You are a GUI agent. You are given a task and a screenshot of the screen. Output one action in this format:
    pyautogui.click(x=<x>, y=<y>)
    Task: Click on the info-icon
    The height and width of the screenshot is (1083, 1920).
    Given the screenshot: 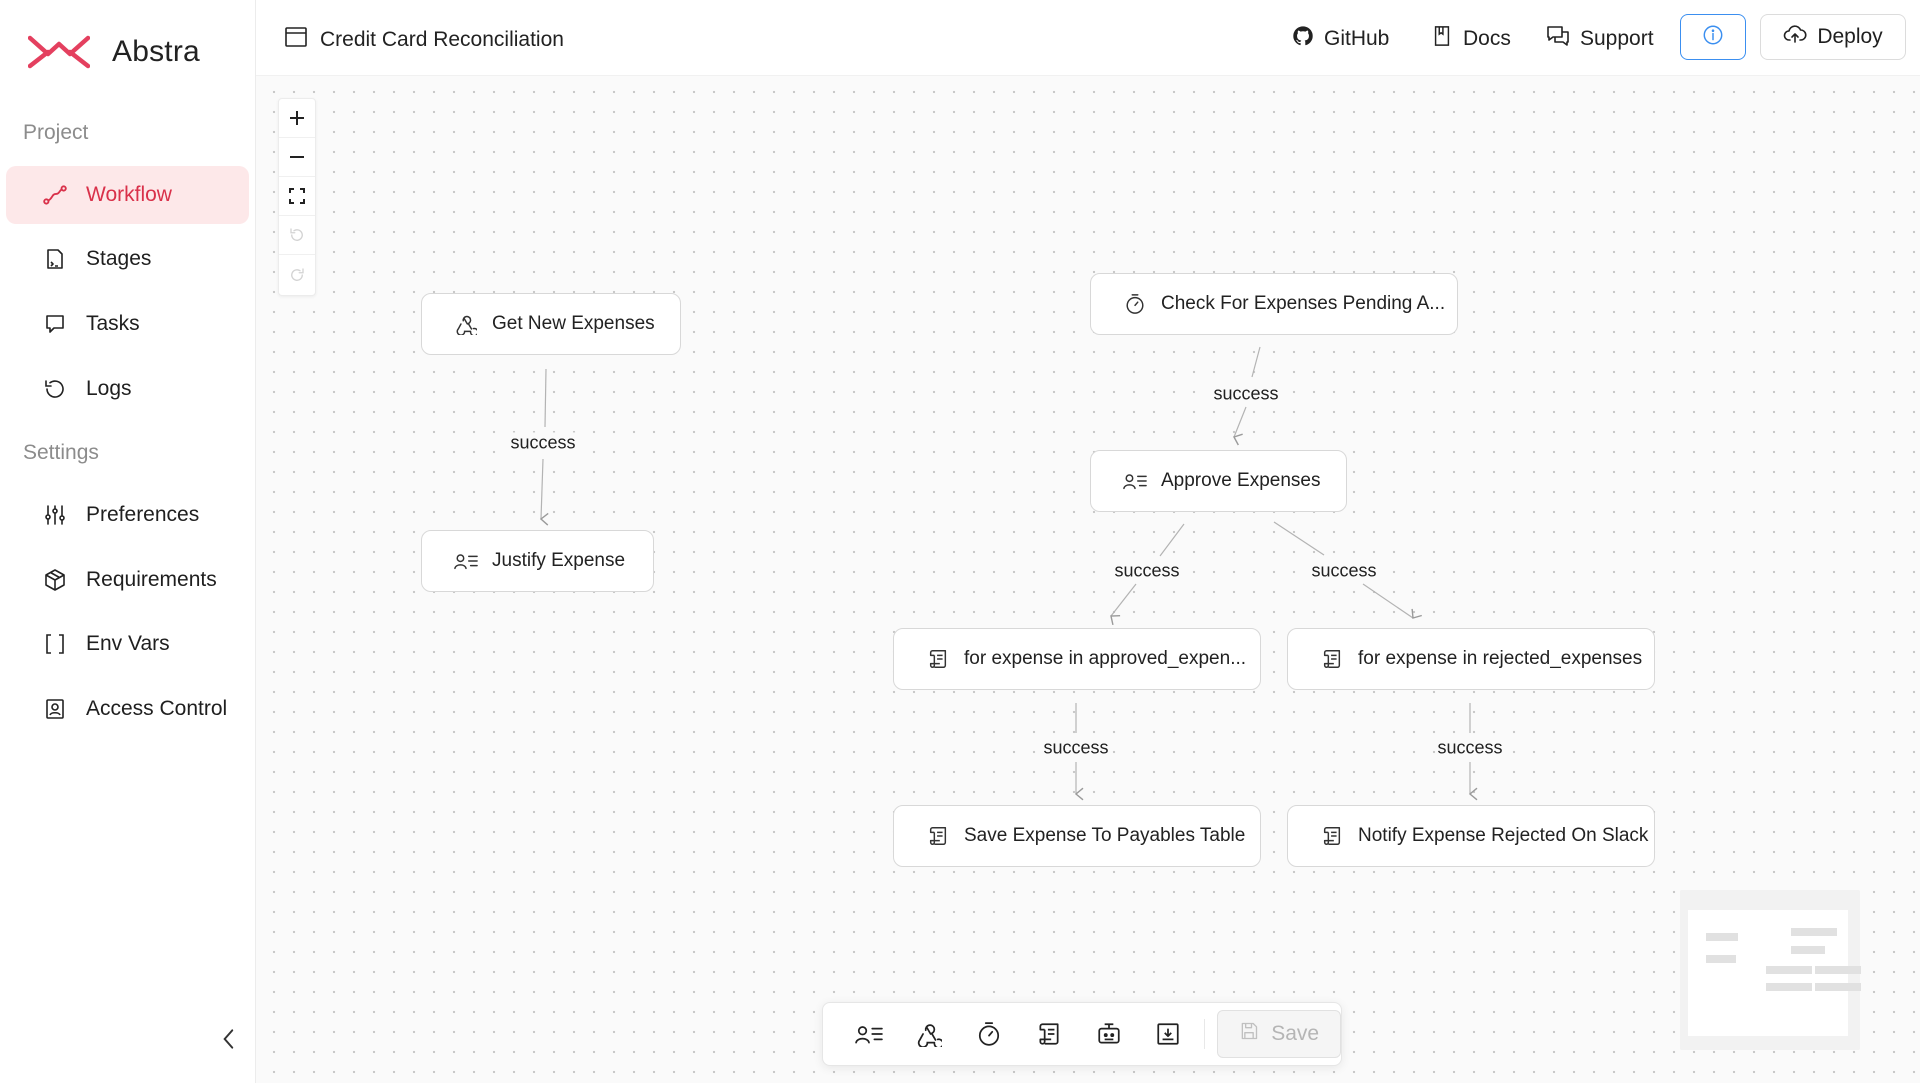 What is the action you would take?
    pyautogui.click(x=1713, y=37)
    